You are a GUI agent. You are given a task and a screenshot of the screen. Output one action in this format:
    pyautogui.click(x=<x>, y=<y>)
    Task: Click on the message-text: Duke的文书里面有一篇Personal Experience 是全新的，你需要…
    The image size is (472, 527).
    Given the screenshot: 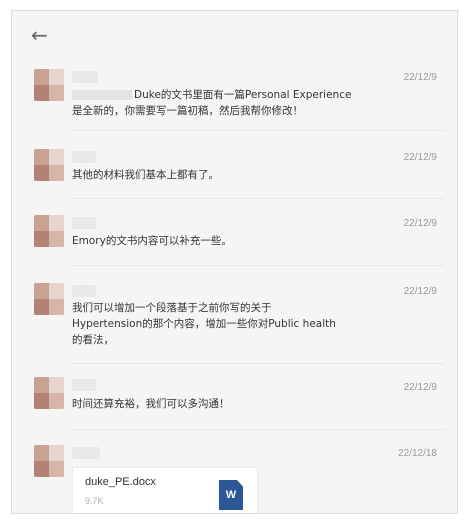 What is the action you would take?
    pyautogui.click(x=219, y=103)
    